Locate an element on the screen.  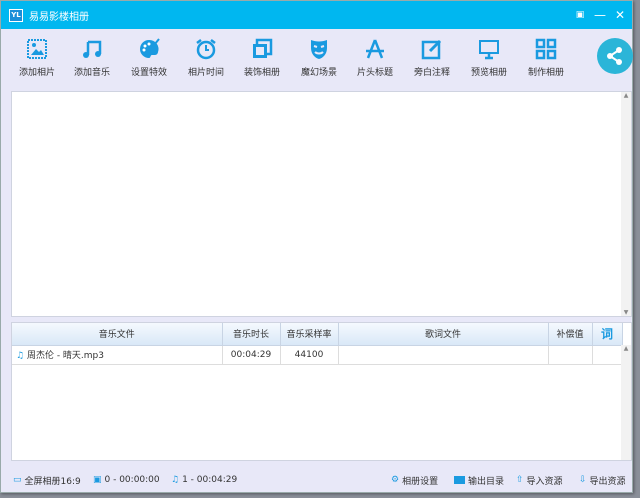
col-offset: 补偿值 is located at coordinates (570, 334).